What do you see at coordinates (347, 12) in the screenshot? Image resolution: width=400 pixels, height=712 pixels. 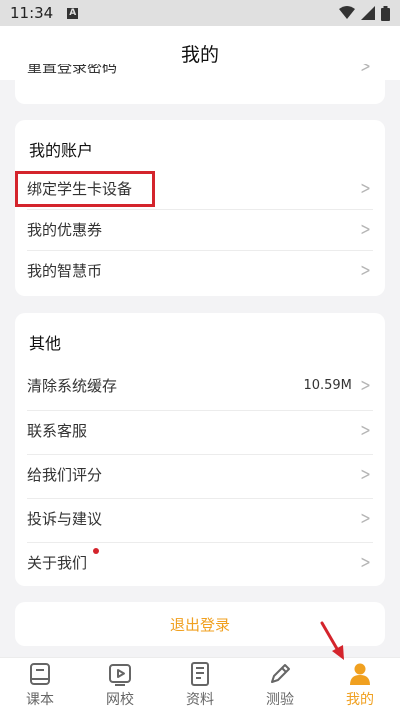 I see `wifi-icon` at bounding box center [347, 12].